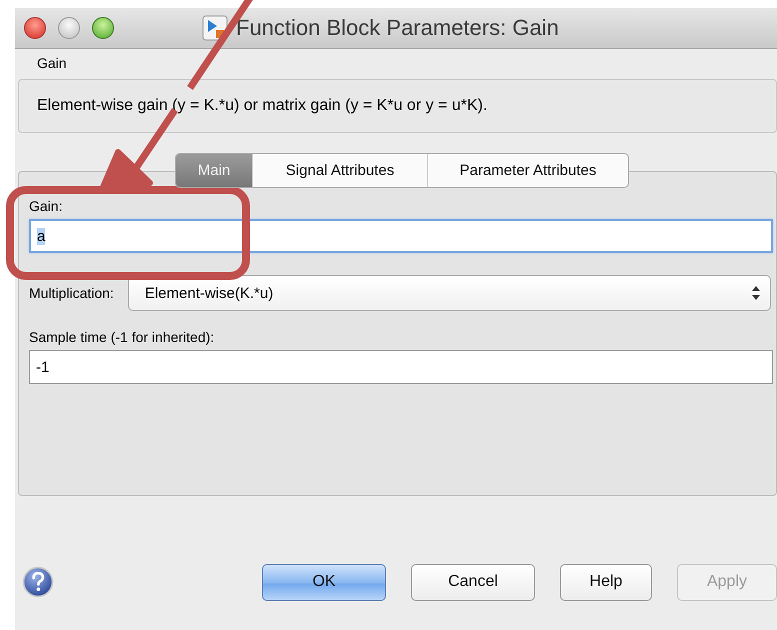 The image size is (777, 630). I want to click on ok-button: OK, so click(324, 582).